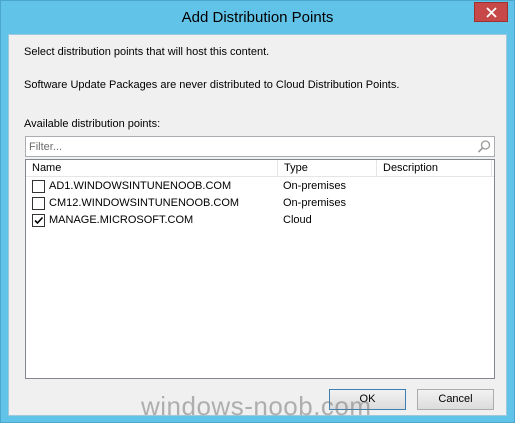 This screenshot has width=515, height=423. What do you see at coordinates (327, 168) in the screenshot?
I see `column-header-type: Type` at bounding box center [327, 168].